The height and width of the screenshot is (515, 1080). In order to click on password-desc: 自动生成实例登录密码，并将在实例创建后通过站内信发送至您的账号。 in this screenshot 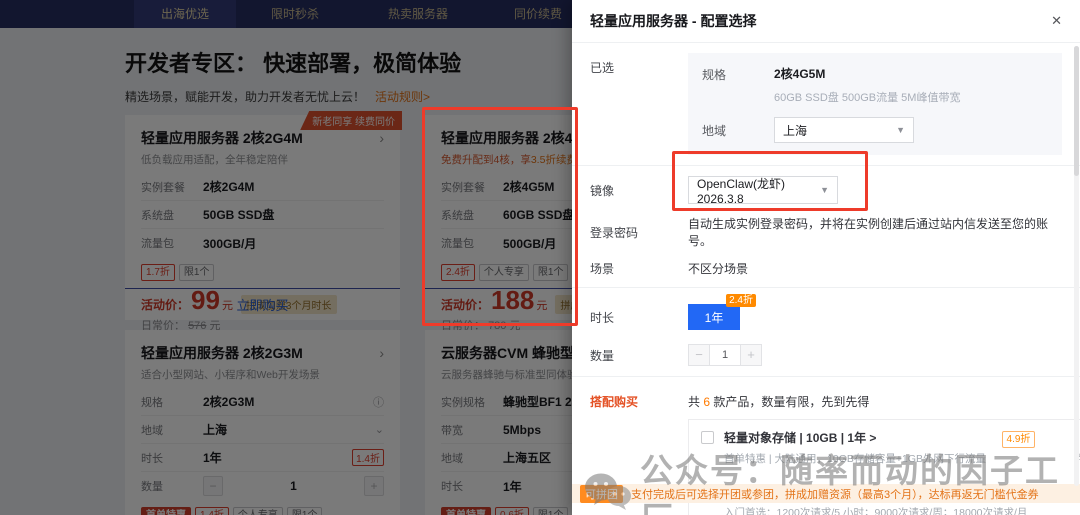, I will do `click(868, 232)`.